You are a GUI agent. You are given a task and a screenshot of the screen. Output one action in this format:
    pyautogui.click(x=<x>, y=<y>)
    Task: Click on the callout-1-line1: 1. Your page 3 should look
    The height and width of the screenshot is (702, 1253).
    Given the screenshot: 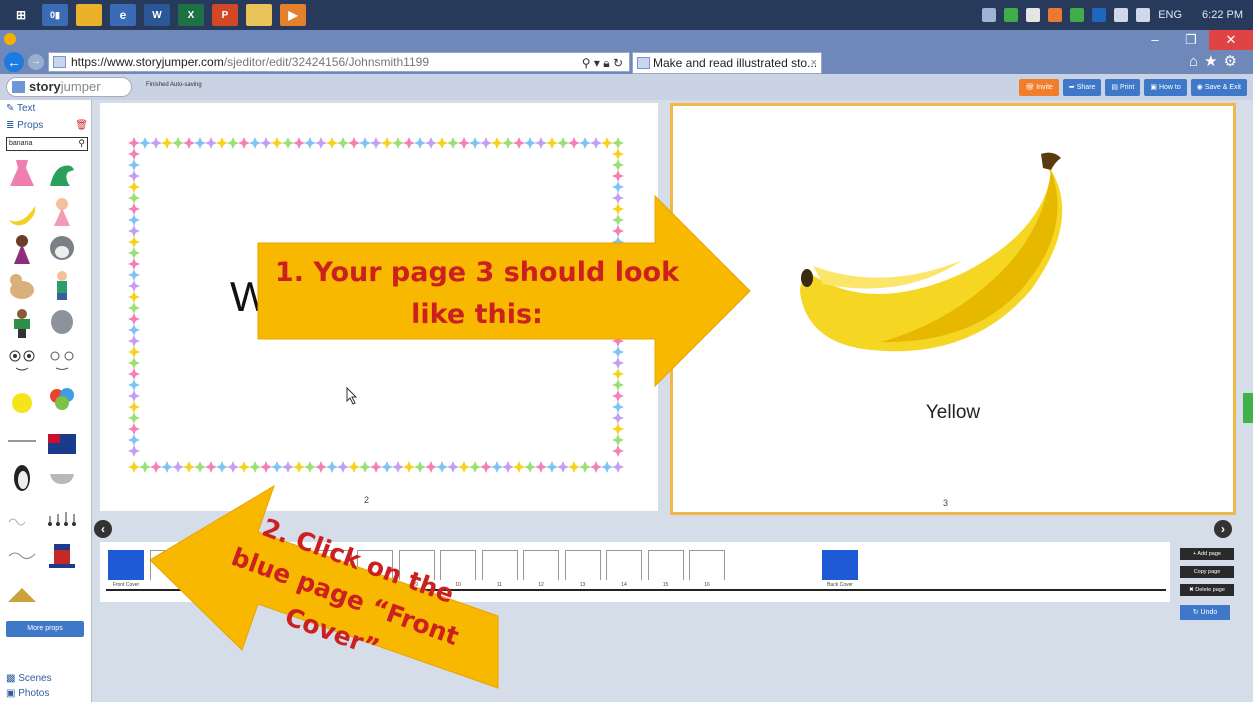 What is the action you would take?
    pyautogui.click(x=477, y=272)
    